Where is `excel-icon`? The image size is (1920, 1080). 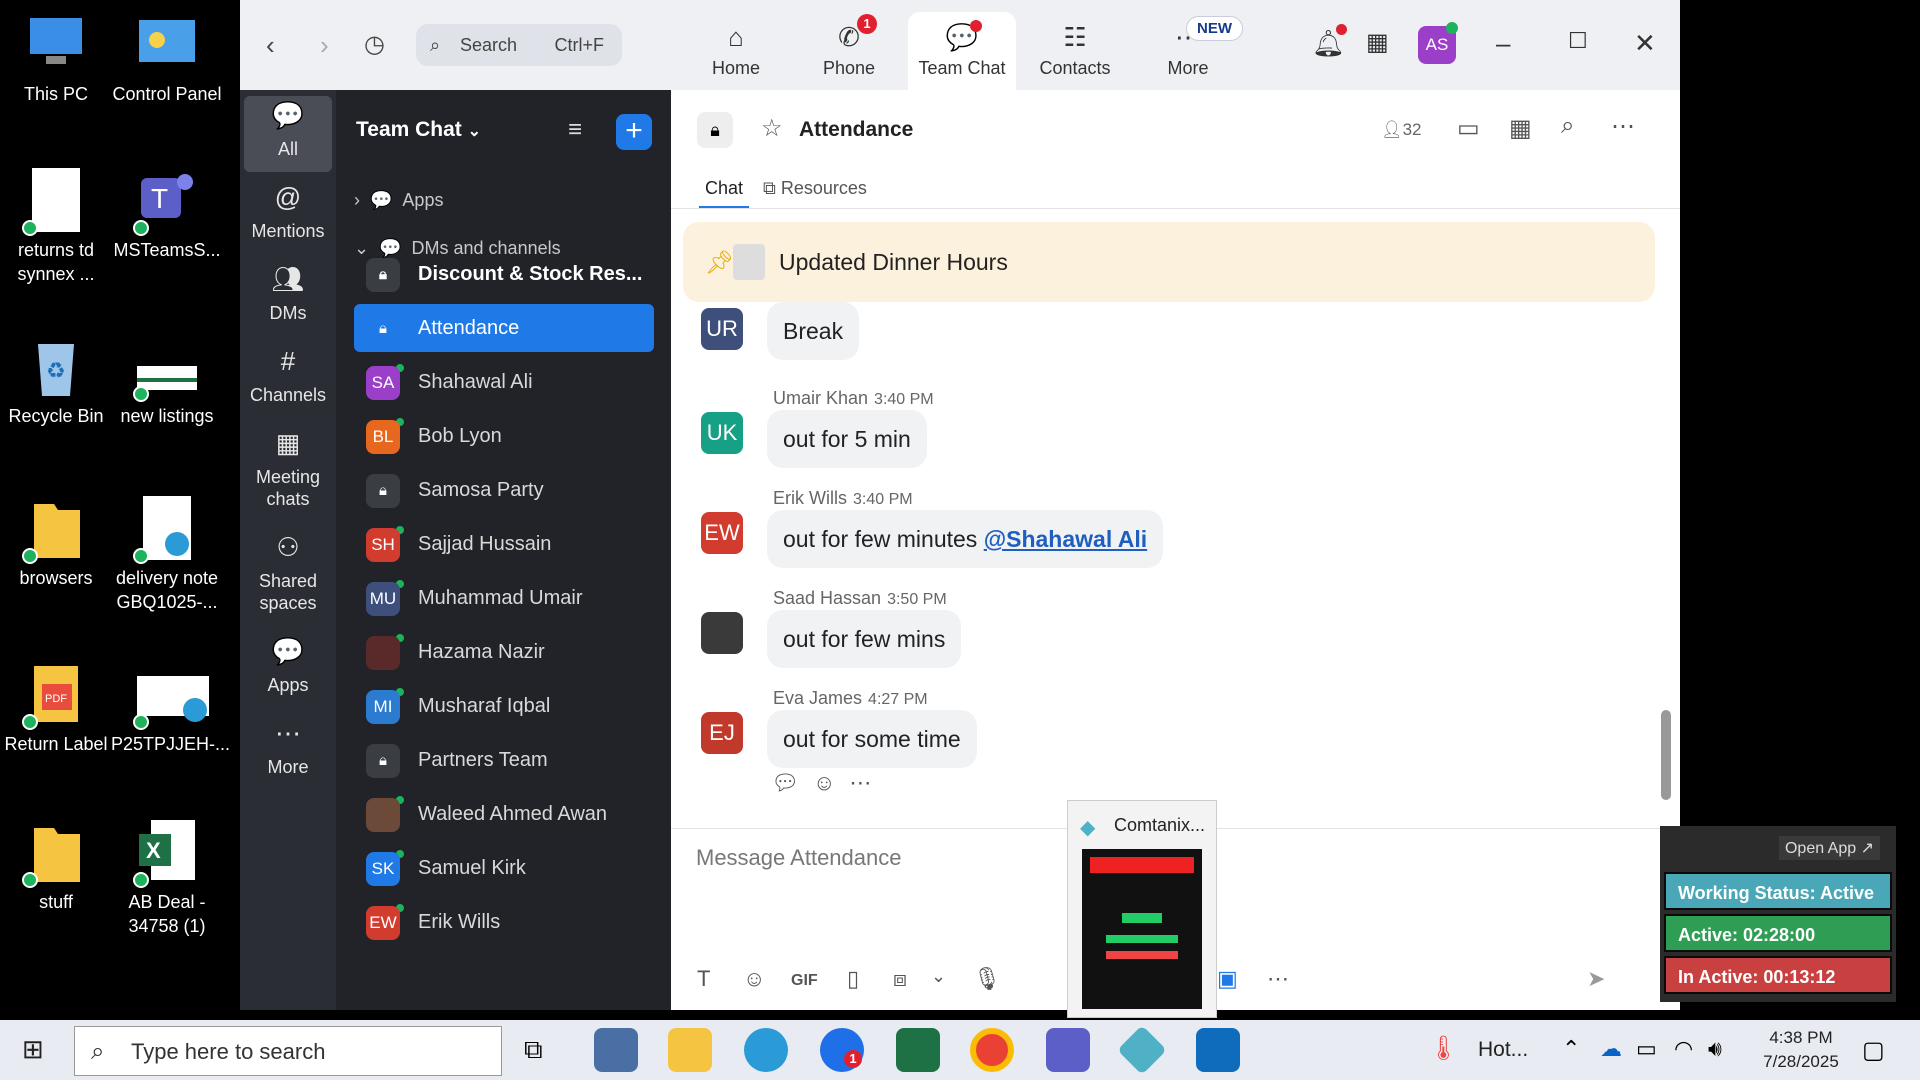 excel-icon is located at coordinates (918, 1050).